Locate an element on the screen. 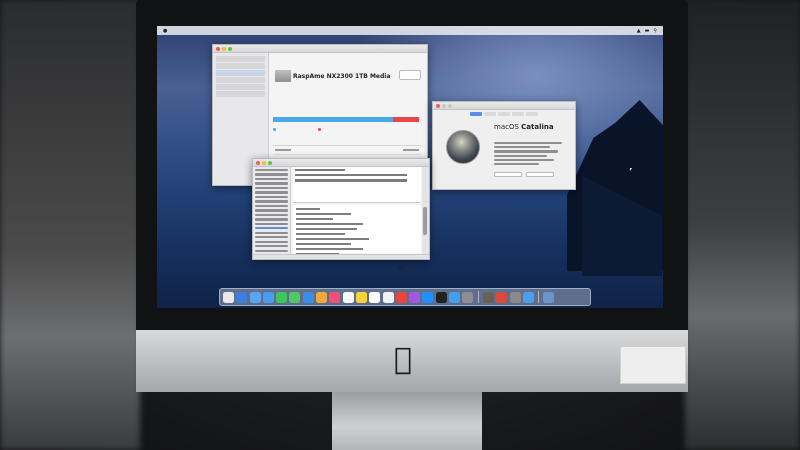 This screenshot has height=450, width=800. tab-storage is located at coordinates (504, 114).